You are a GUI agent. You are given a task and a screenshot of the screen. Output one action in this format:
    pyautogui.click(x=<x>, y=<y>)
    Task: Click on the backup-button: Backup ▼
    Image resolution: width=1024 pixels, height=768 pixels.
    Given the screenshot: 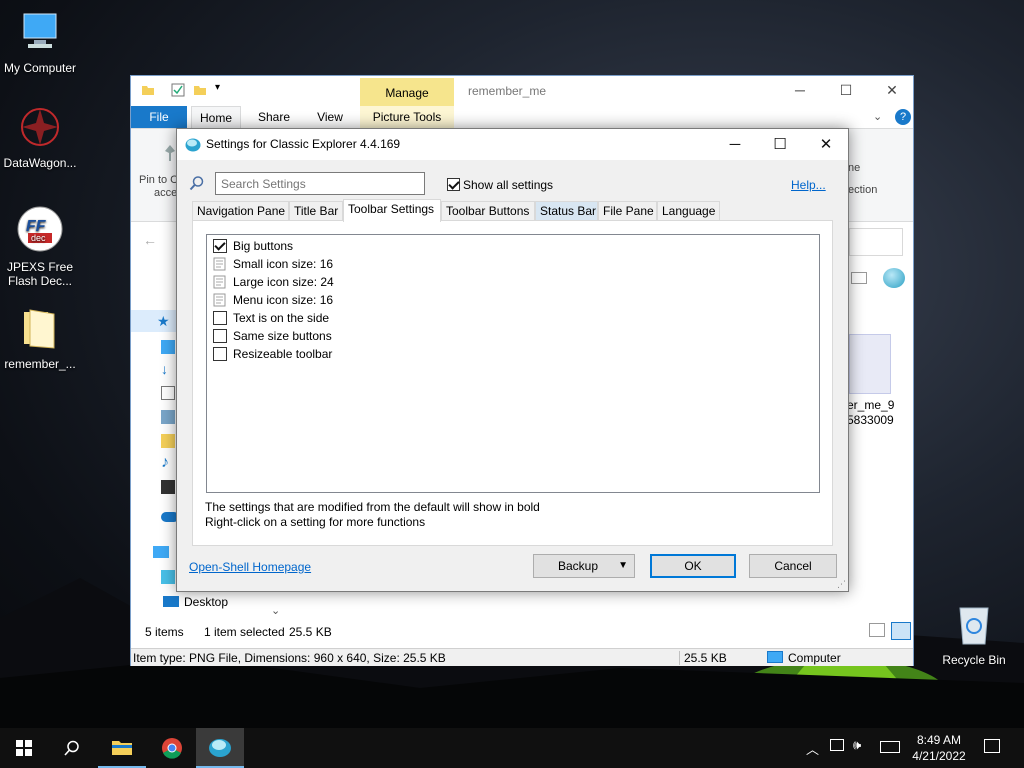 What is the action you would take?
    pyautogui.click(x=584, y=566)
    